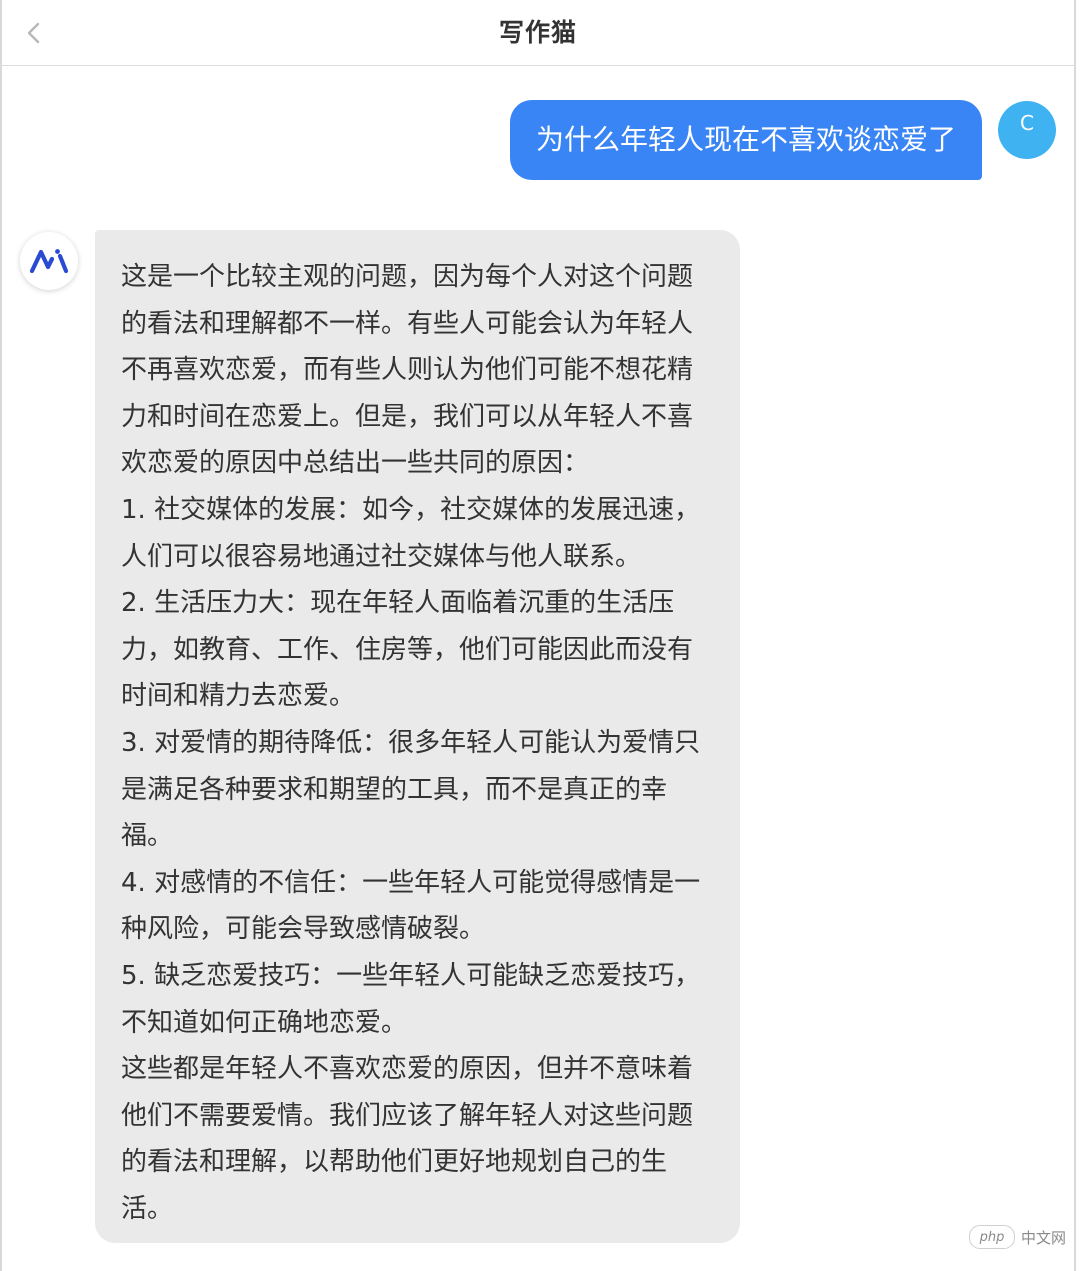 The image size is (1080, 1271). I want to click on bot-message-line: 不知道如何正确地恋爱。, so click(264, 1022).